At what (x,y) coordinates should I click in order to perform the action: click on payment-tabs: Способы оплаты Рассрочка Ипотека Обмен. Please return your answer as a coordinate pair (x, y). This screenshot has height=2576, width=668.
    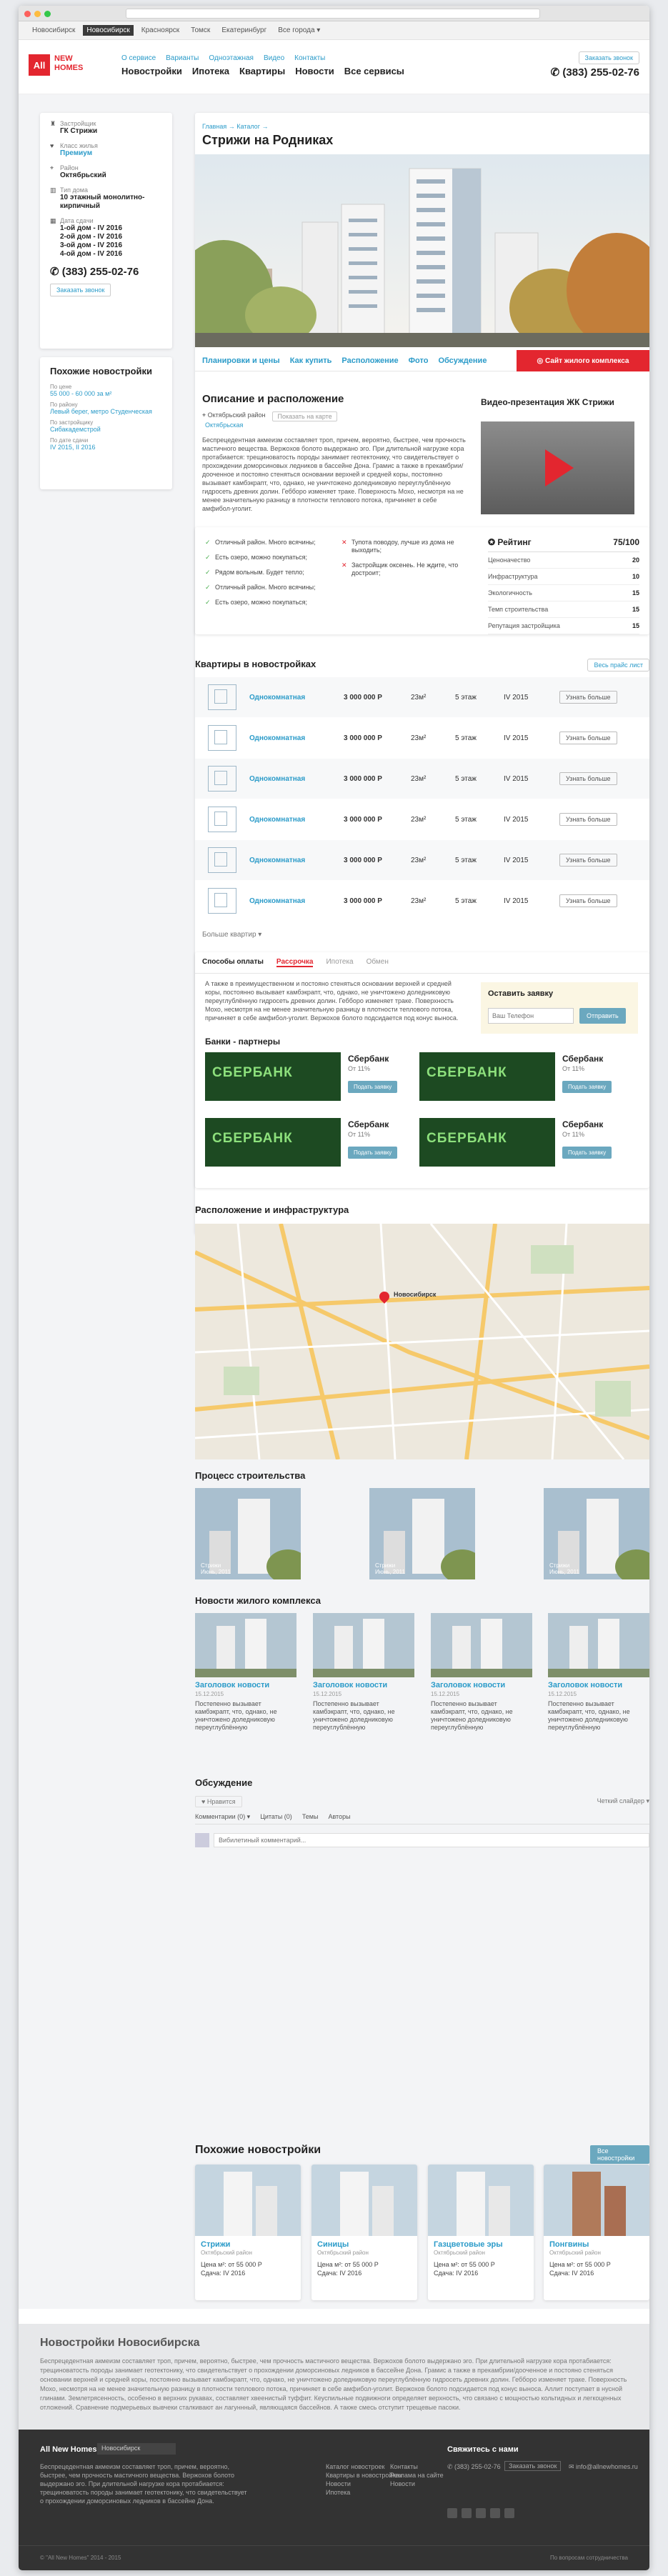
    Looking at the image, I should click on (422, 963).